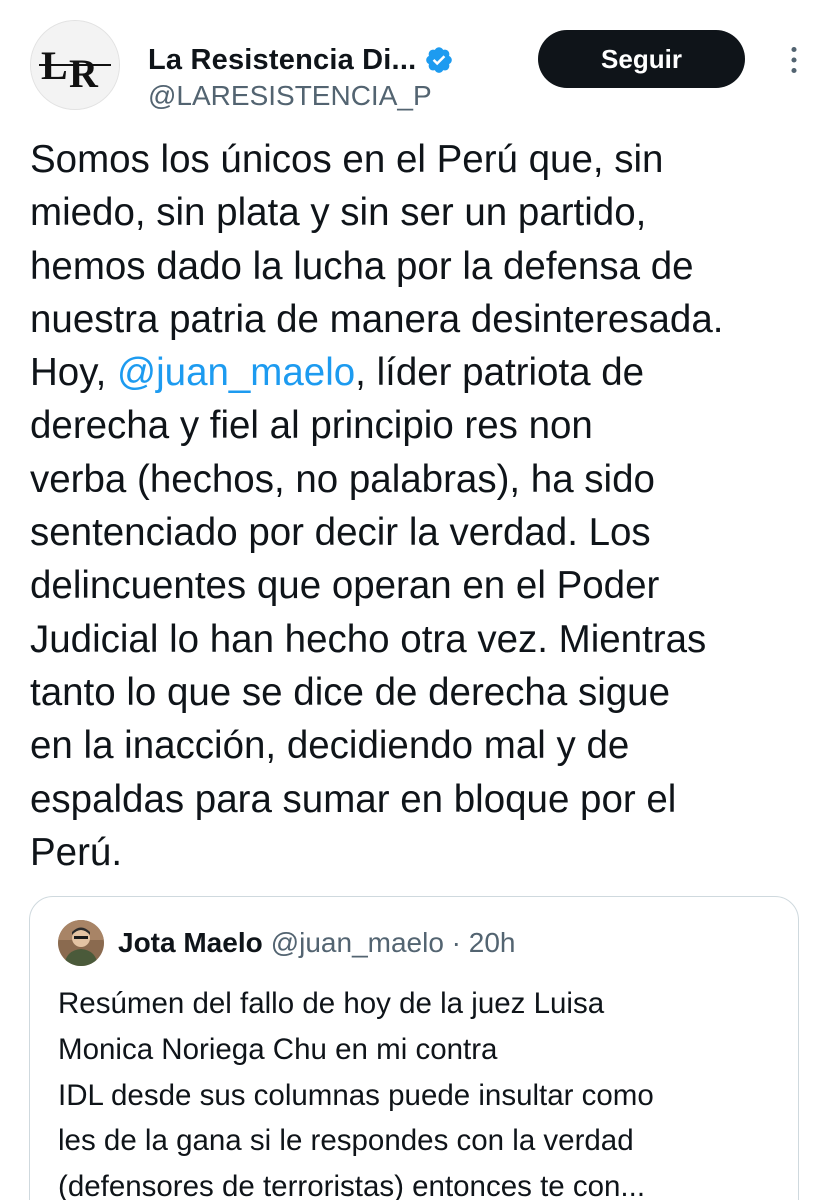 Image resolution: width=828 pixels, height=1200 pixels. Describe the element at coordinates (368, 639) in the screenshot. I see `tweet-line: Judicial lo han hecho otra vez. Mientras` at that location.